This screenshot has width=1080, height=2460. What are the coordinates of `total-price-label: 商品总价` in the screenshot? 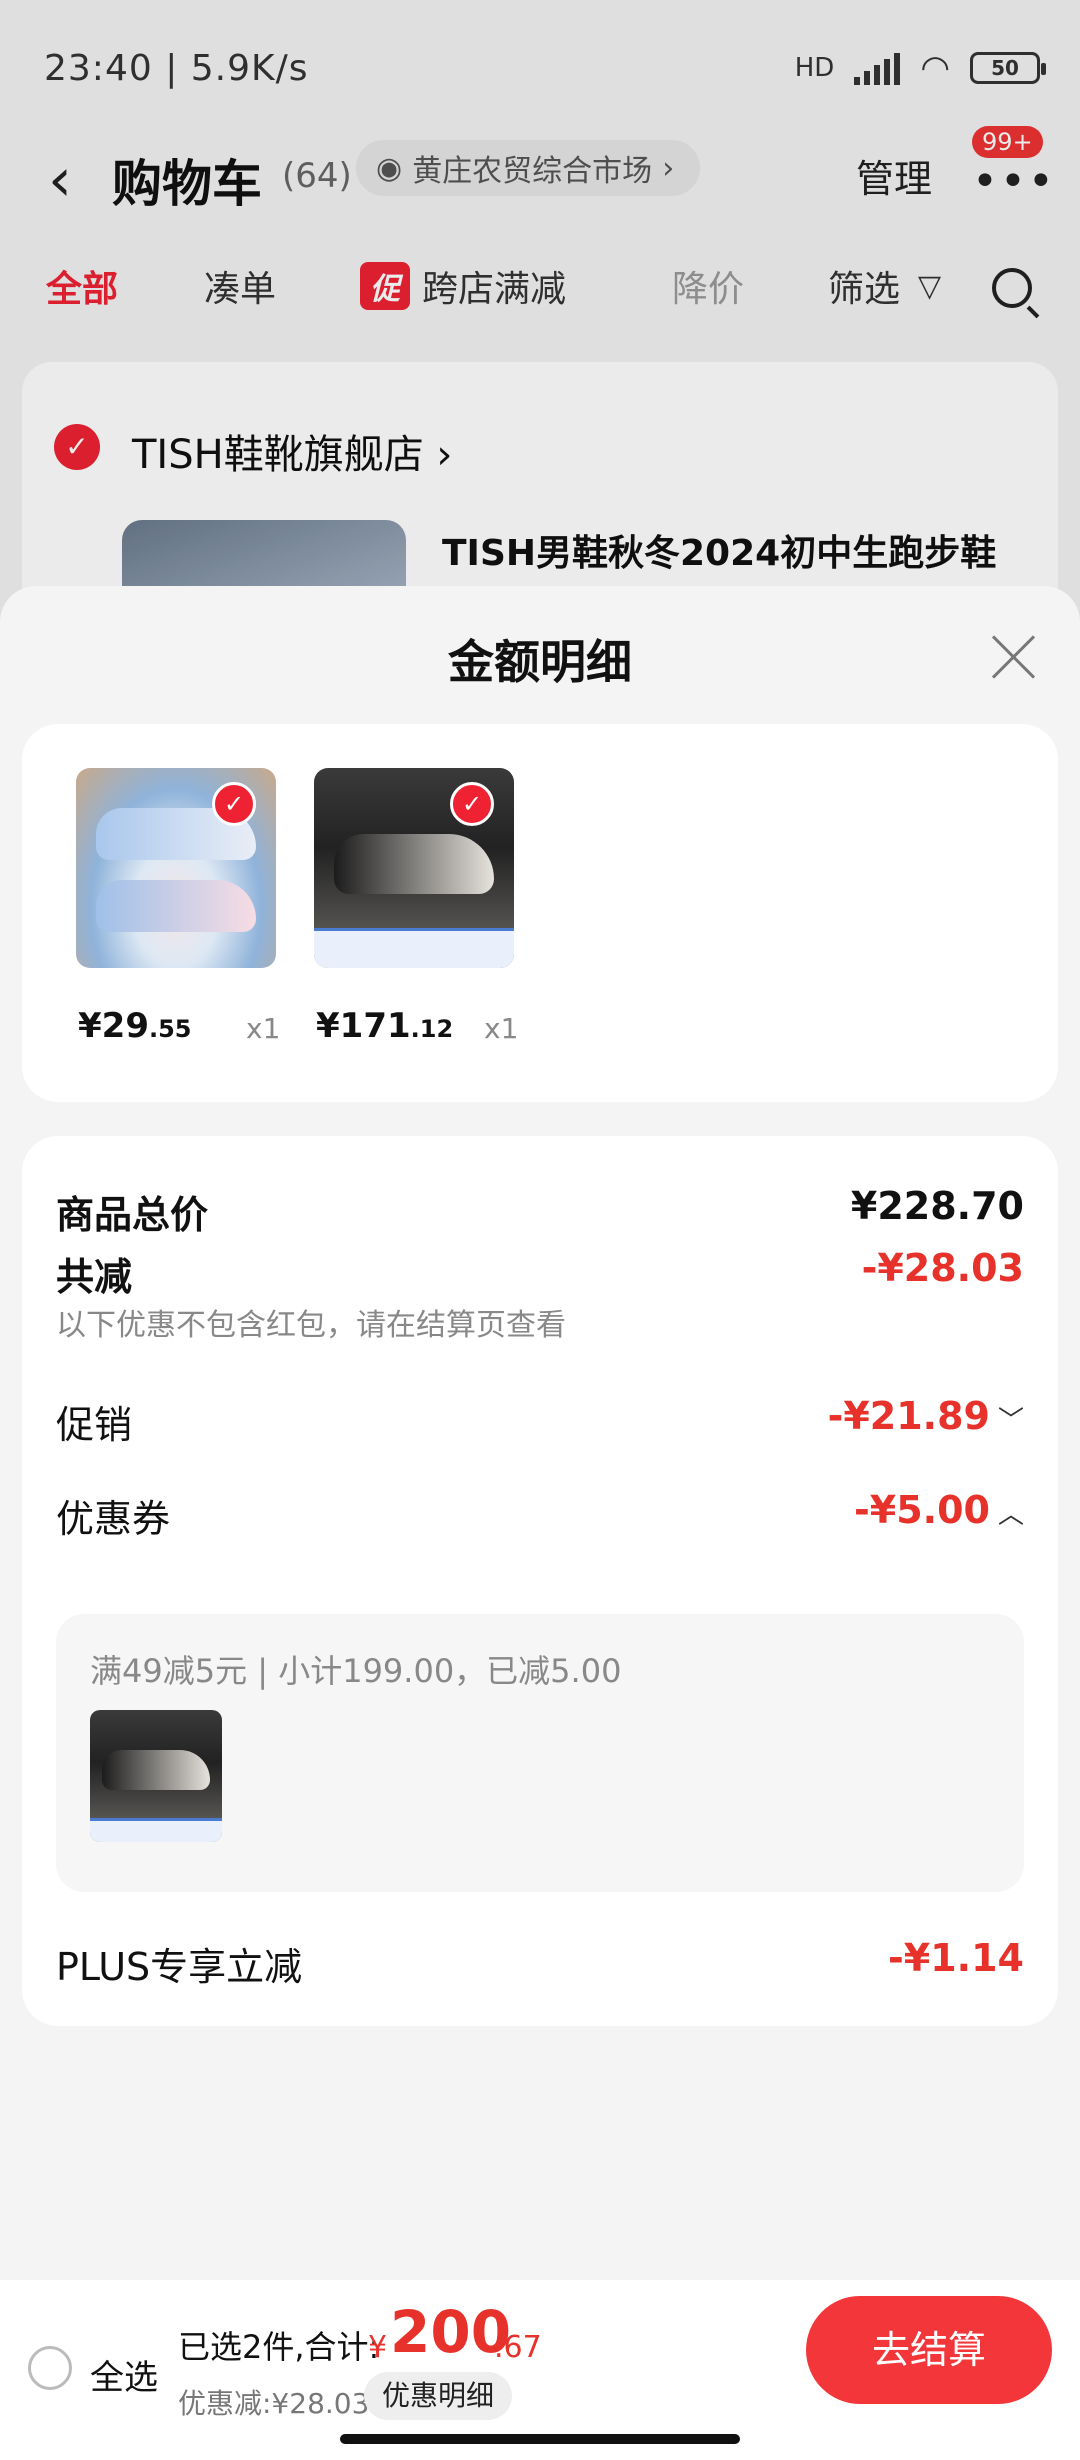 It's located at (132, 1215).